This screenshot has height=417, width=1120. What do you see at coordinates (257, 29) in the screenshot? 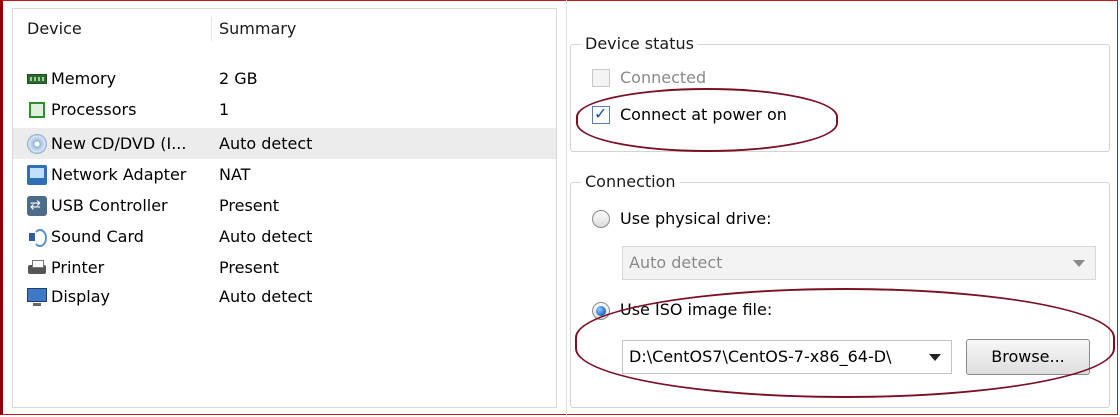
I see `summary-column-header: Summary` at bounding box center [257, 29].